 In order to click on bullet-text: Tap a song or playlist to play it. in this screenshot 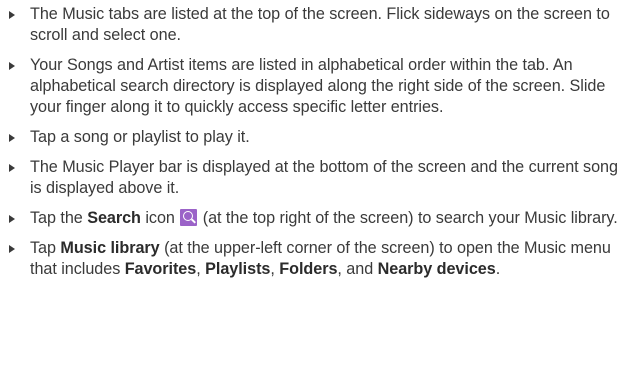, I will do `click(140, 137)`.